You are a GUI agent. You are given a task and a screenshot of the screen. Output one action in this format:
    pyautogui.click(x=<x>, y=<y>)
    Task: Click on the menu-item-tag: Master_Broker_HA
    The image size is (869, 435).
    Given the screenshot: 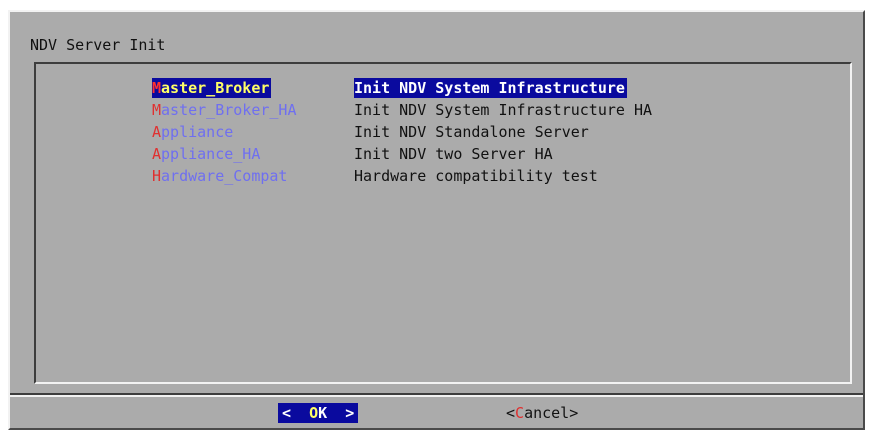 What is the action you would take?
    pyautogui.click(x=247, y=110)
    